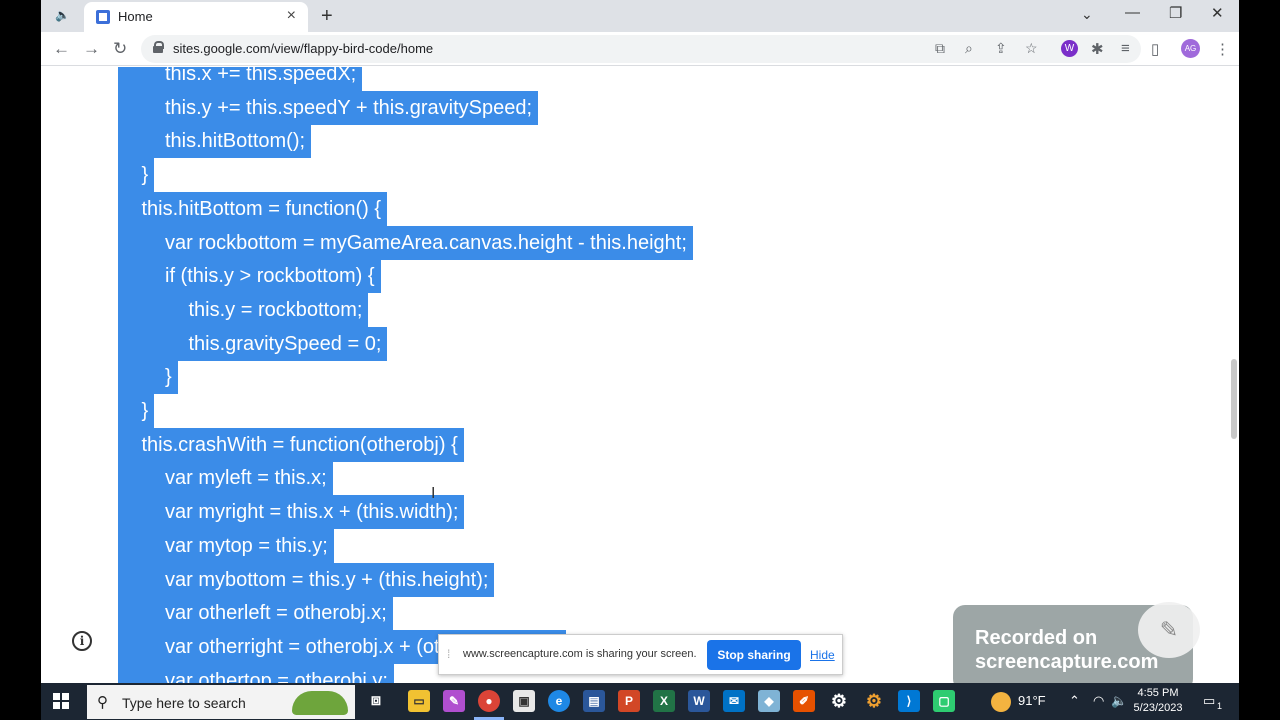 This screenshot has height=720, width=1280. What do you see at coordinates (822, 655) in the screenshot?
I see `hide-link: Hide` at bounding box center [822, 655].